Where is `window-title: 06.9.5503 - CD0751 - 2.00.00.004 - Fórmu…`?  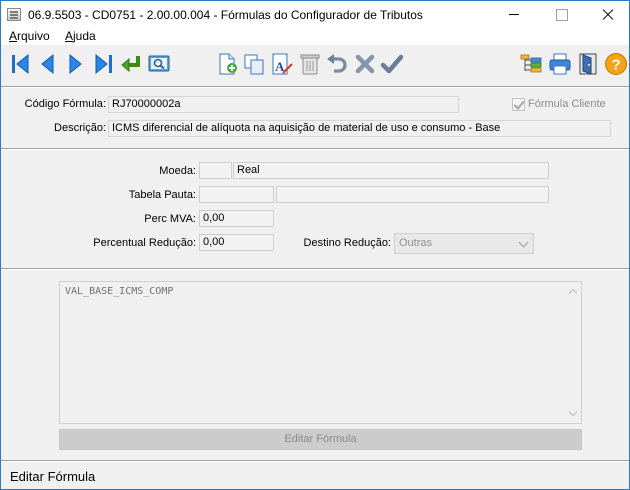
window-title: 06.9.5503 - CD0751 - 2.00.00.004 - Fórmu… is located at coordinates (225, 15).